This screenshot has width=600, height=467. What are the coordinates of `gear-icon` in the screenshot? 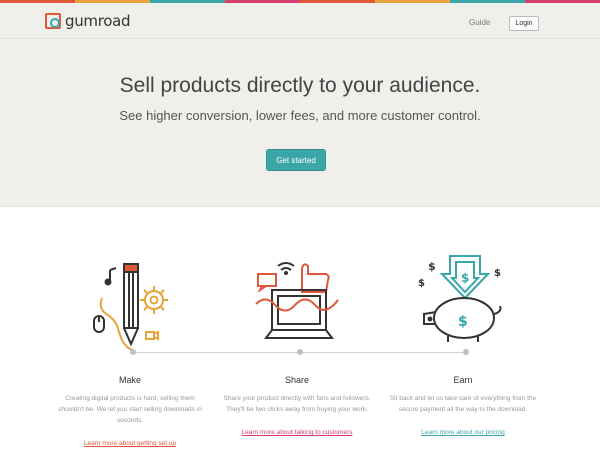 It's located at (154, 300).